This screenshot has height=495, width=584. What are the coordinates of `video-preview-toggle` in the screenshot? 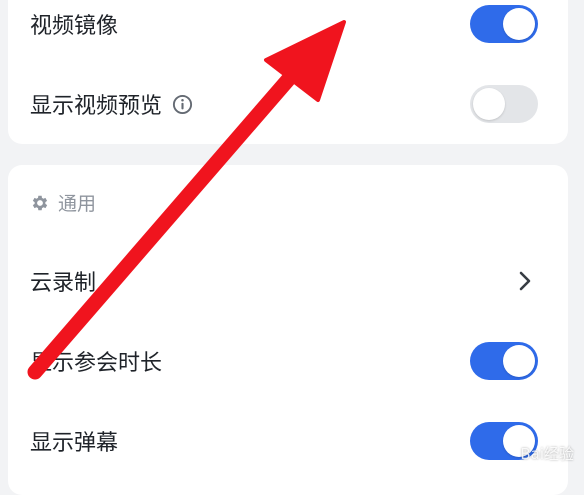 It's located at (504, 104).